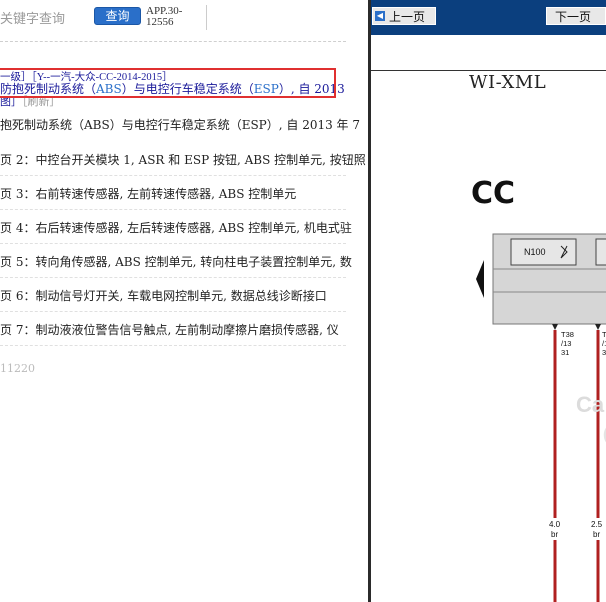  Describe the element at coordinates (567, 343) in the screenshot. I see `wire1-connector-label: T38/13 31` at that location.